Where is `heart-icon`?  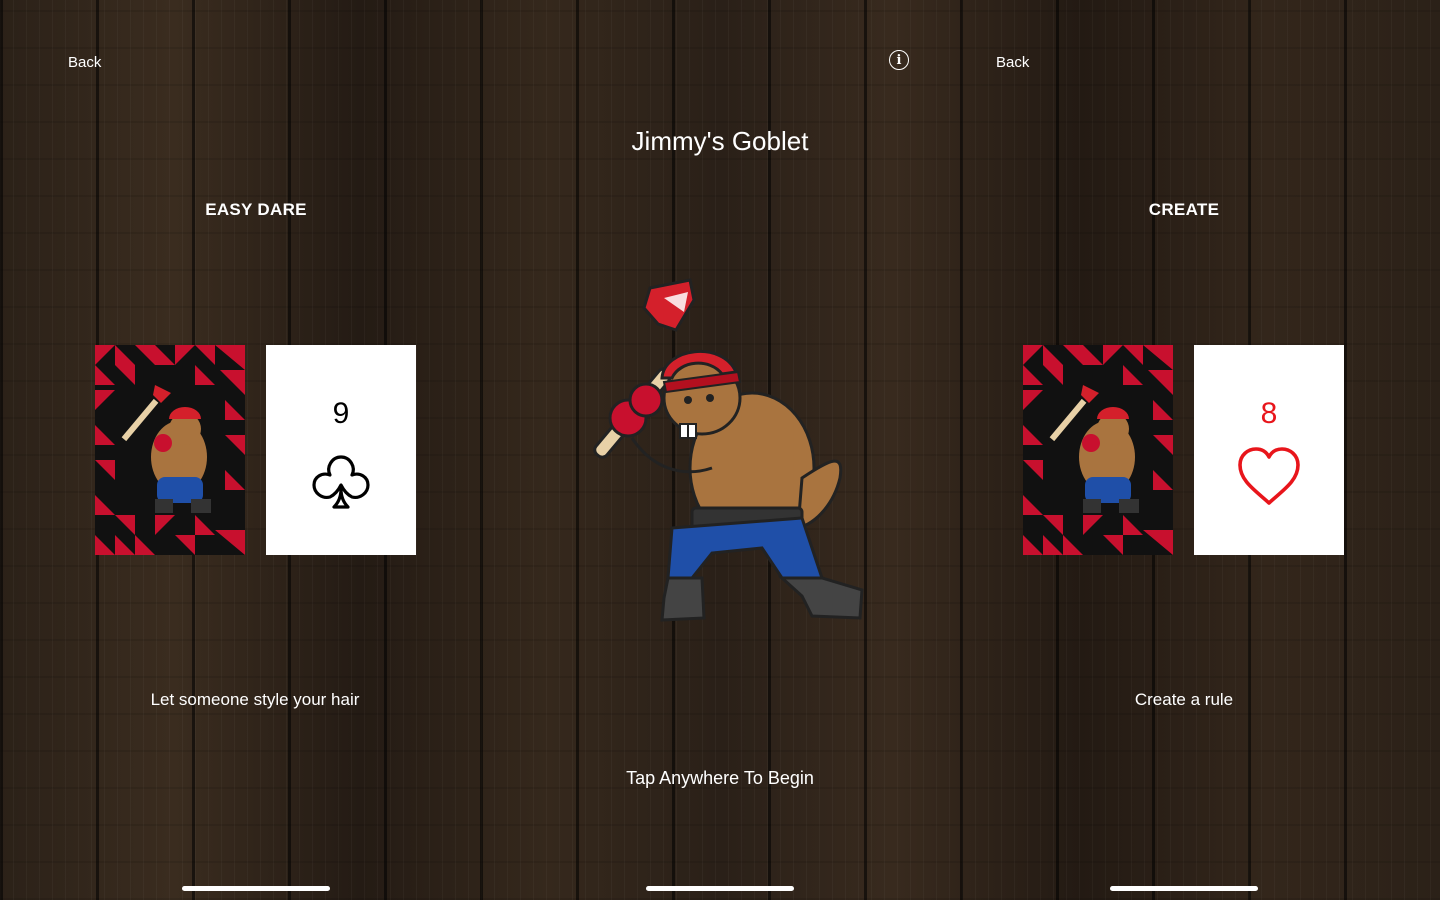 heart-icon is located at coordinates (1269, 480).